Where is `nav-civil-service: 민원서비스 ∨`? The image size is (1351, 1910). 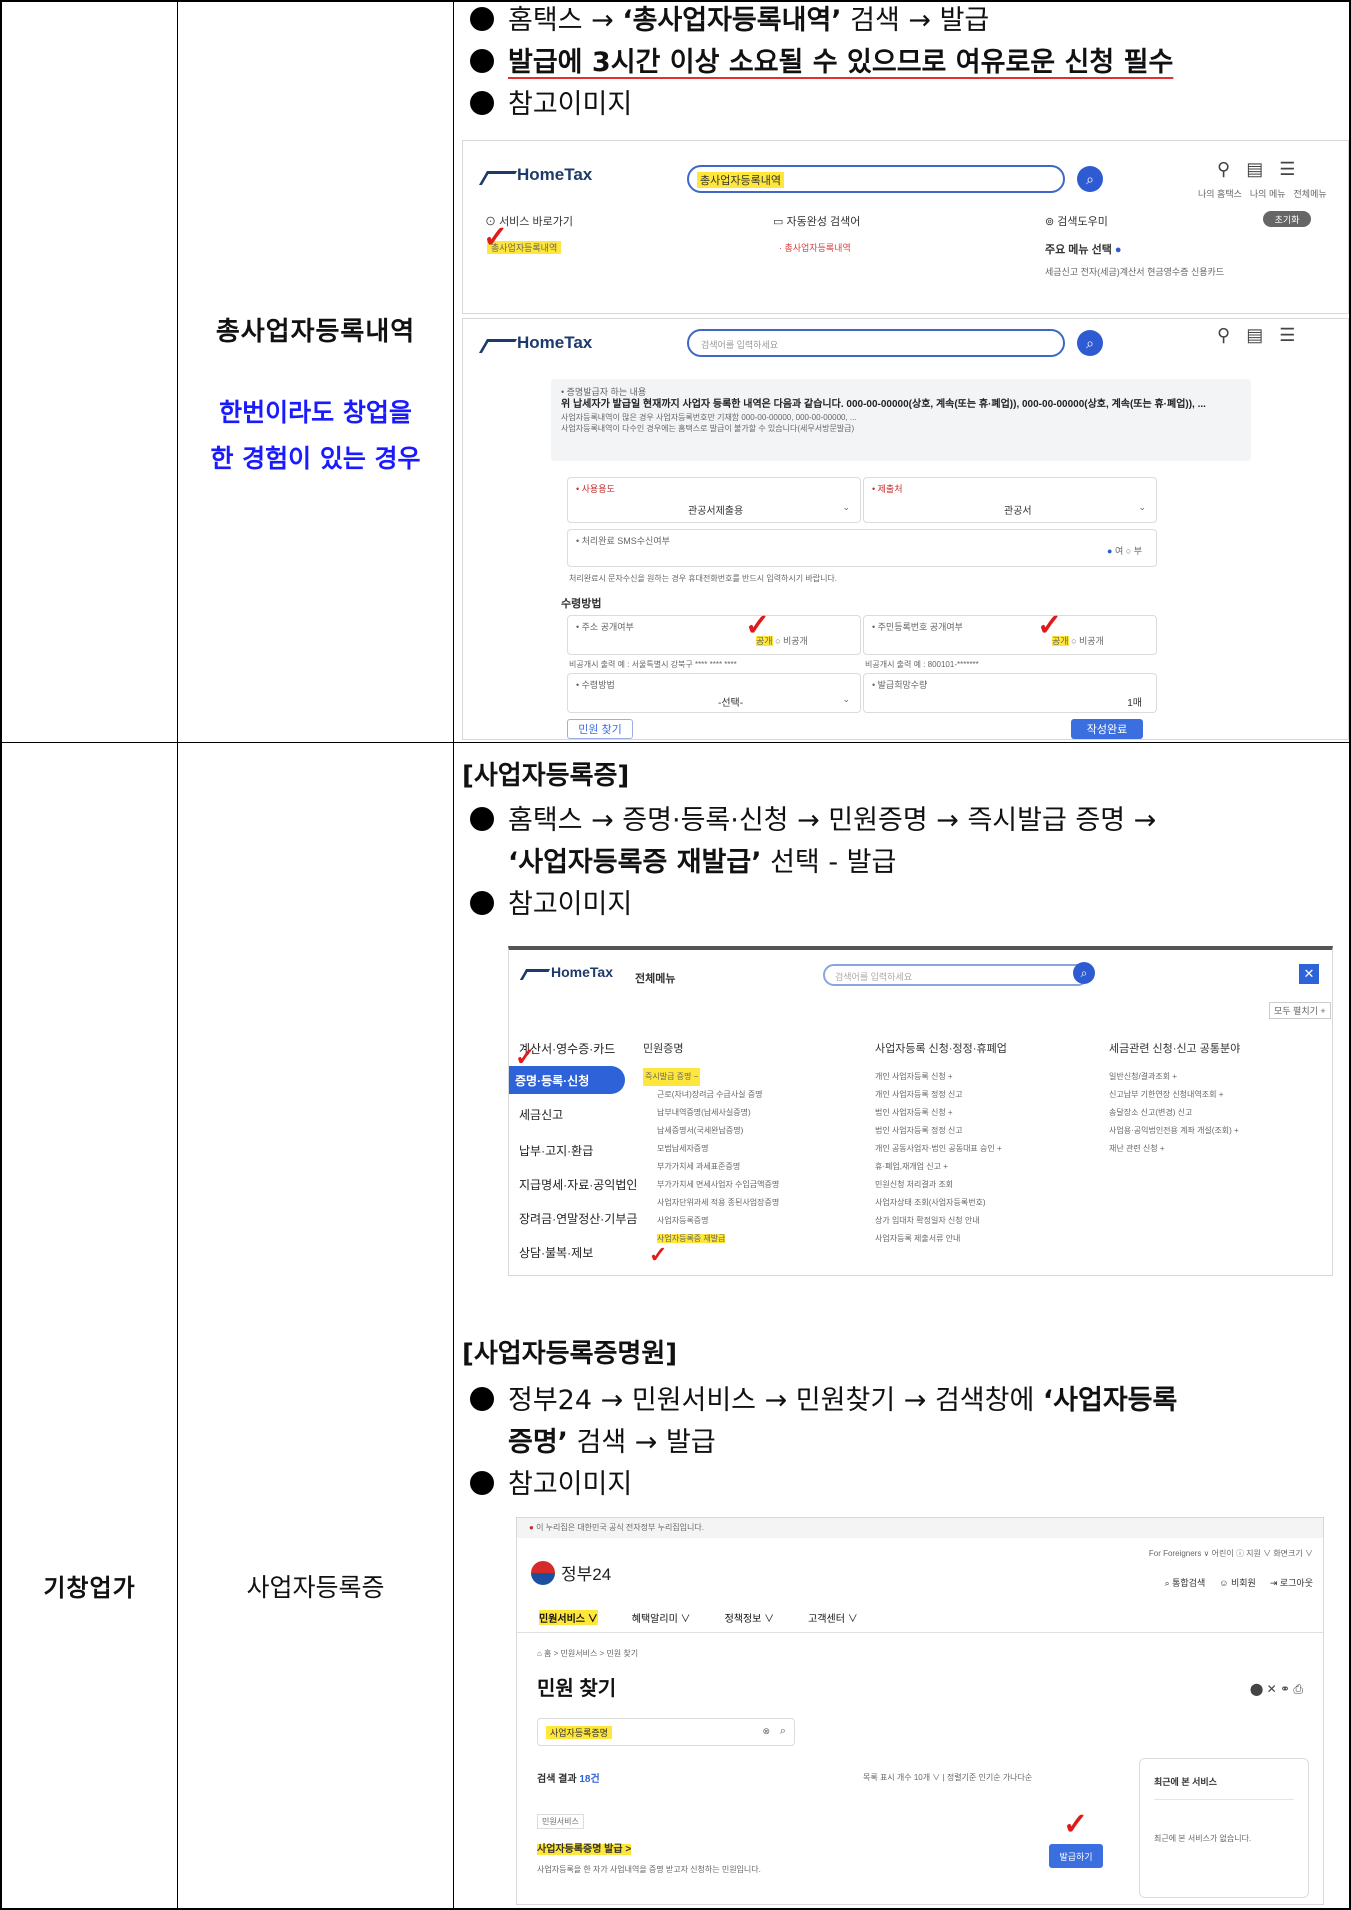
nav-civil-service: 민원서비스 ∨ is located at coordinates (568, 1617).